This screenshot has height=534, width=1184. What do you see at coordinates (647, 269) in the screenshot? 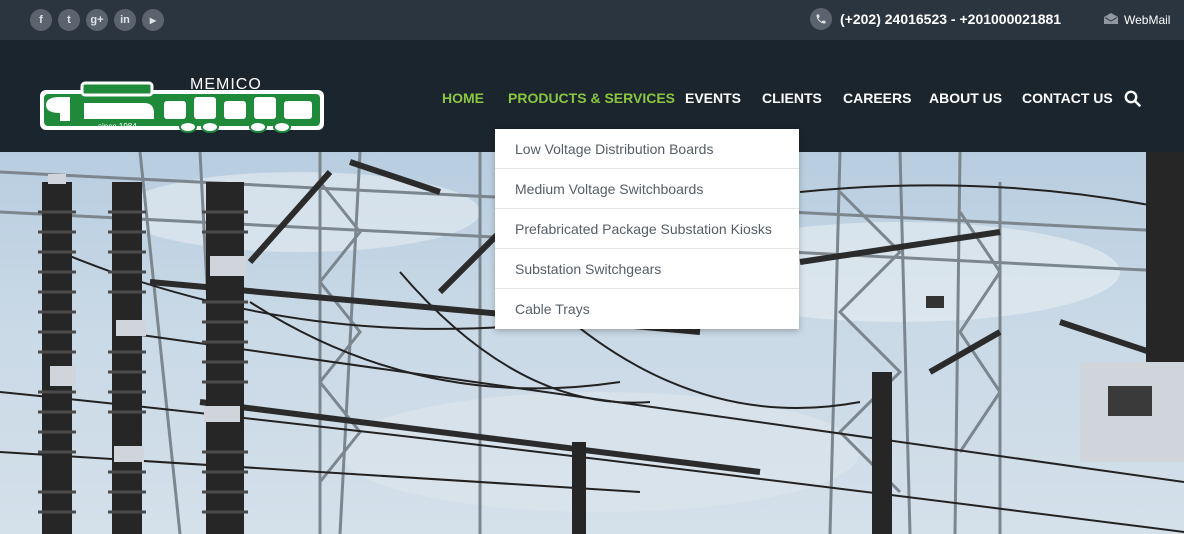
I see `dropdown-item-switchgears: Substation Switchgears` at bounding box center [647, 269].